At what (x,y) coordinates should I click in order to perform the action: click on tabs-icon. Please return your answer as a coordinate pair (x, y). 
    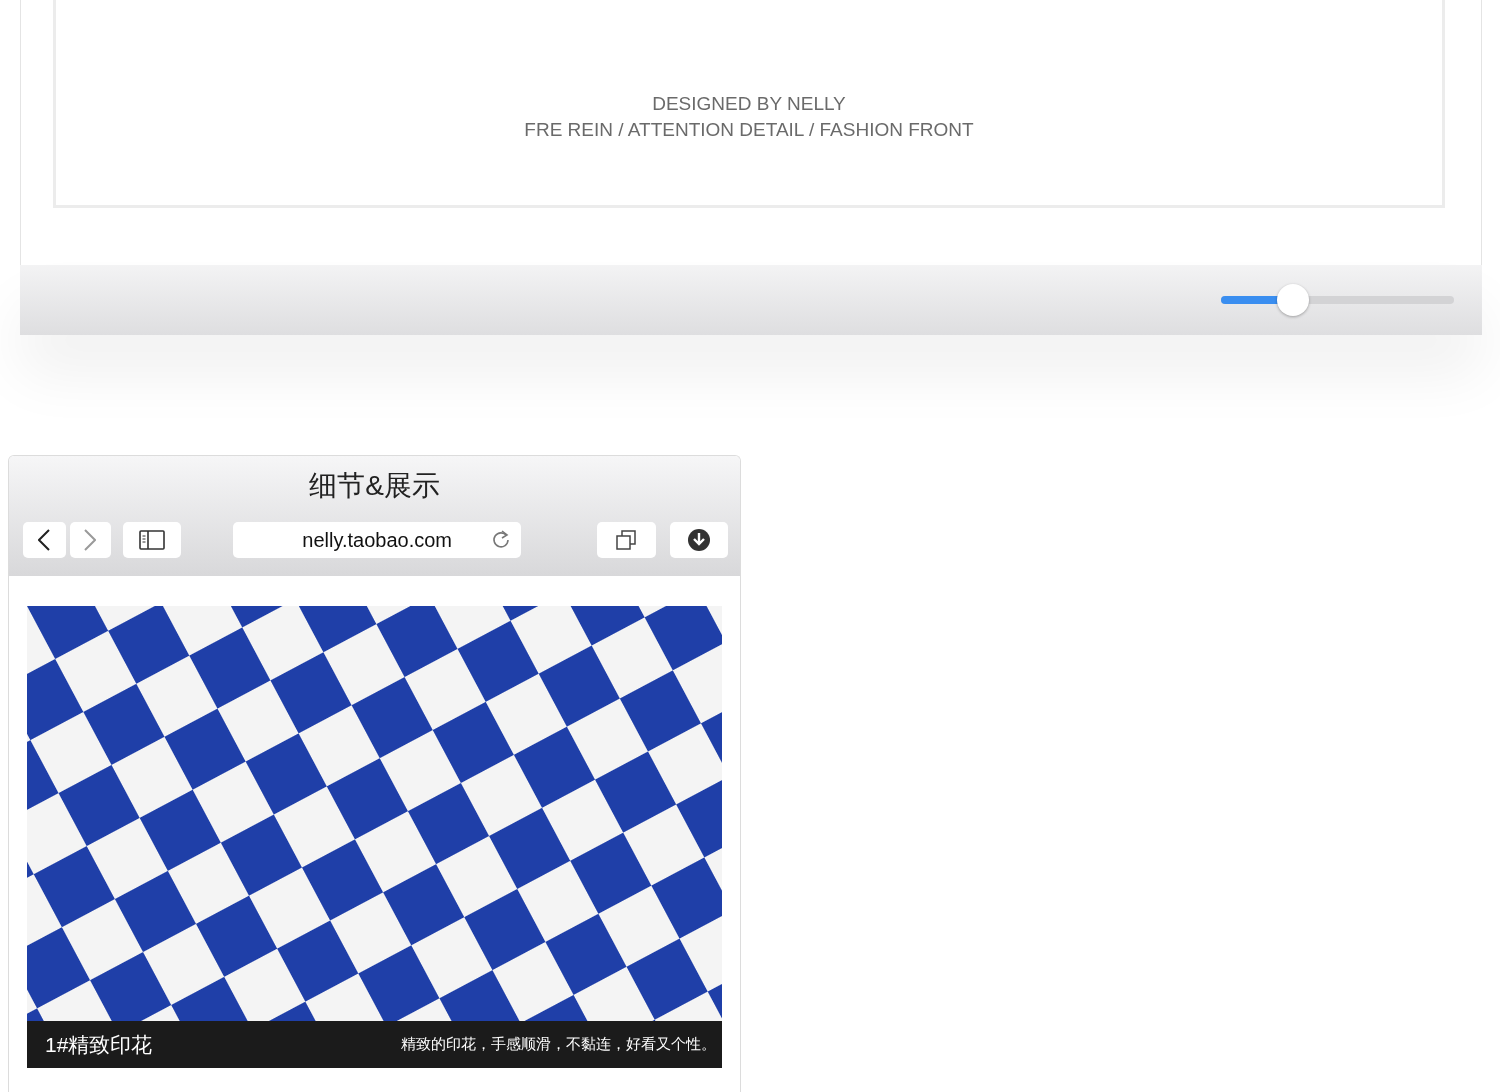
    Looking at the image, I should click on (626, 540).